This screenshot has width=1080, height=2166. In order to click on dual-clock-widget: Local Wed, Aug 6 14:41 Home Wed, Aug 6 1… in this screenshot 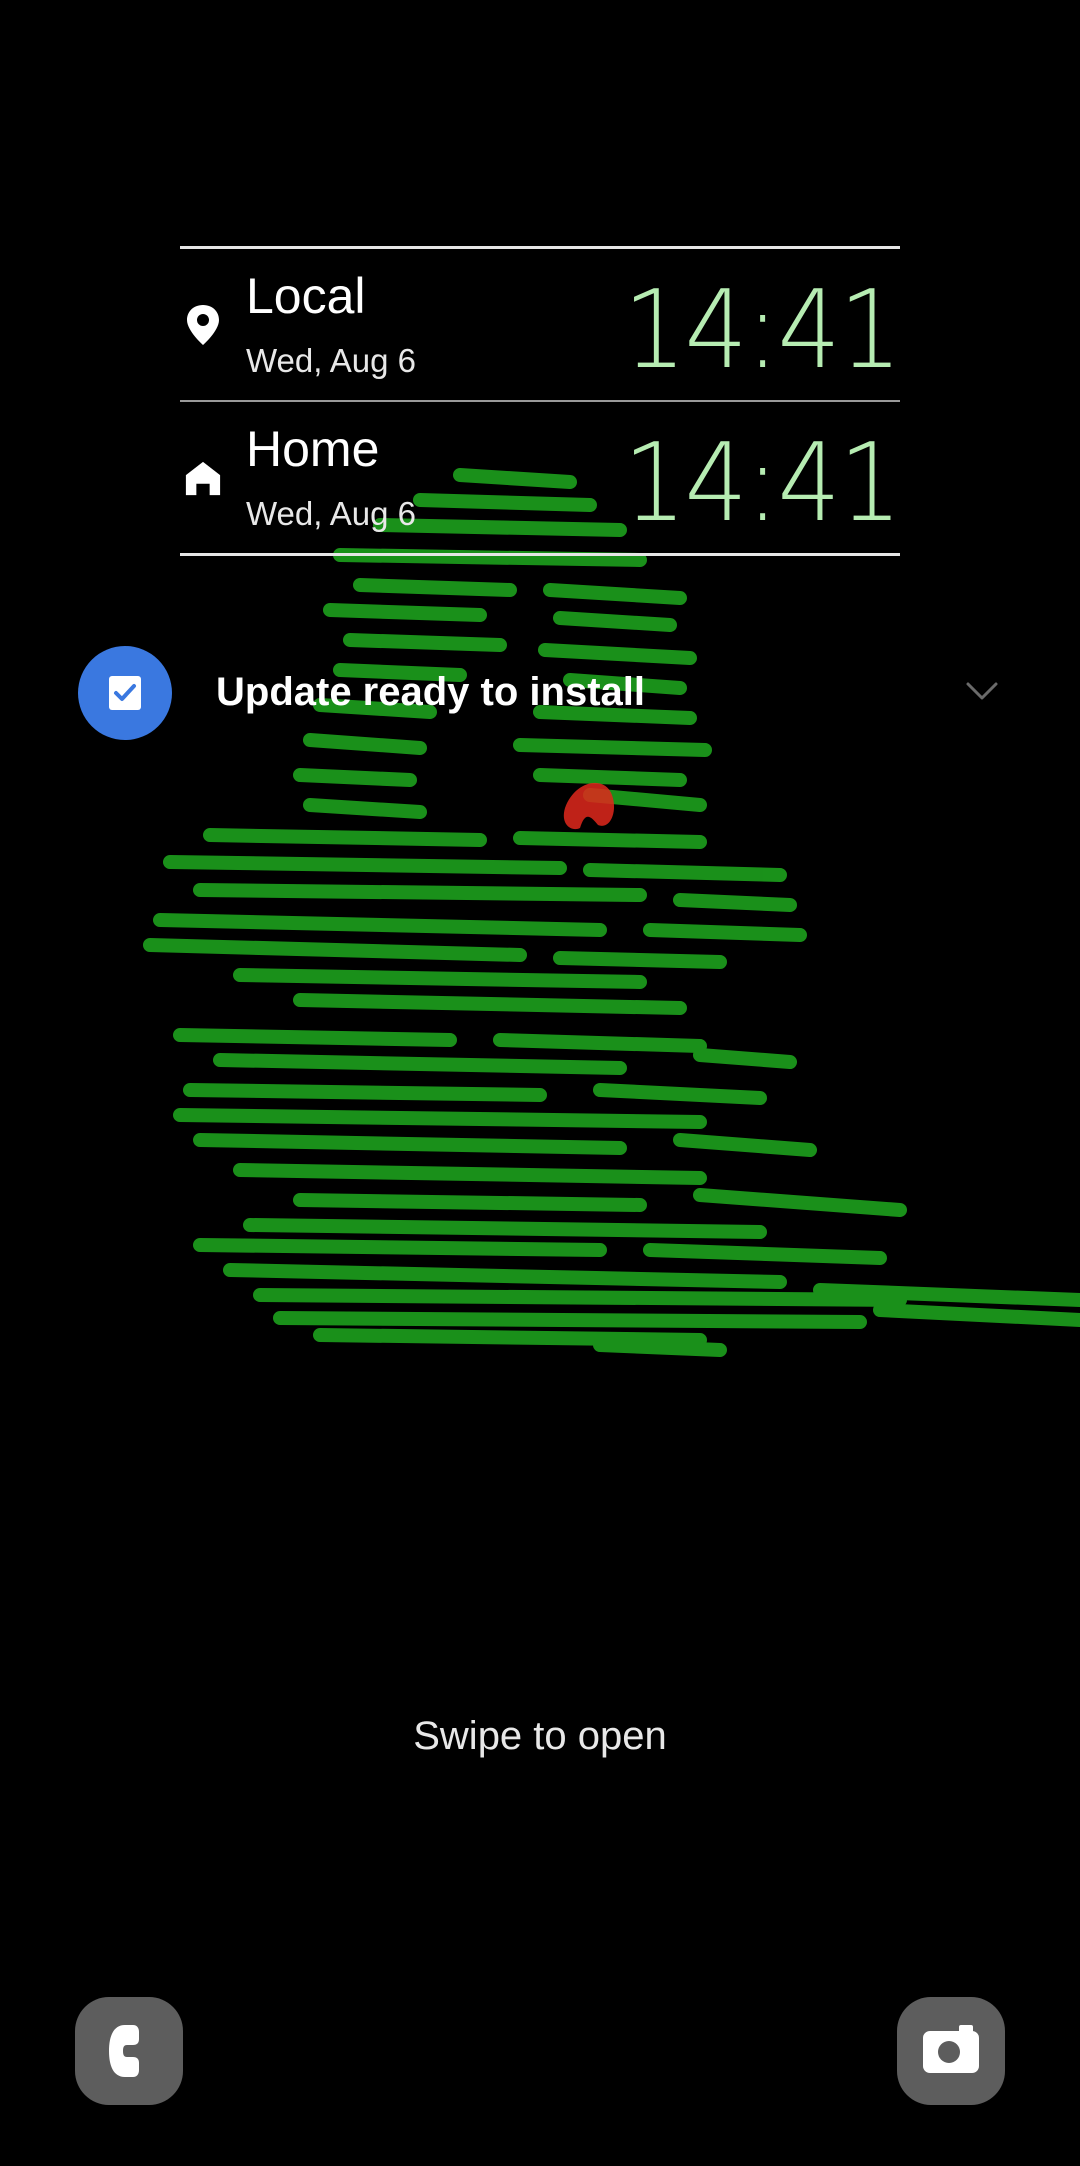, I will do `click(541, 401)`.